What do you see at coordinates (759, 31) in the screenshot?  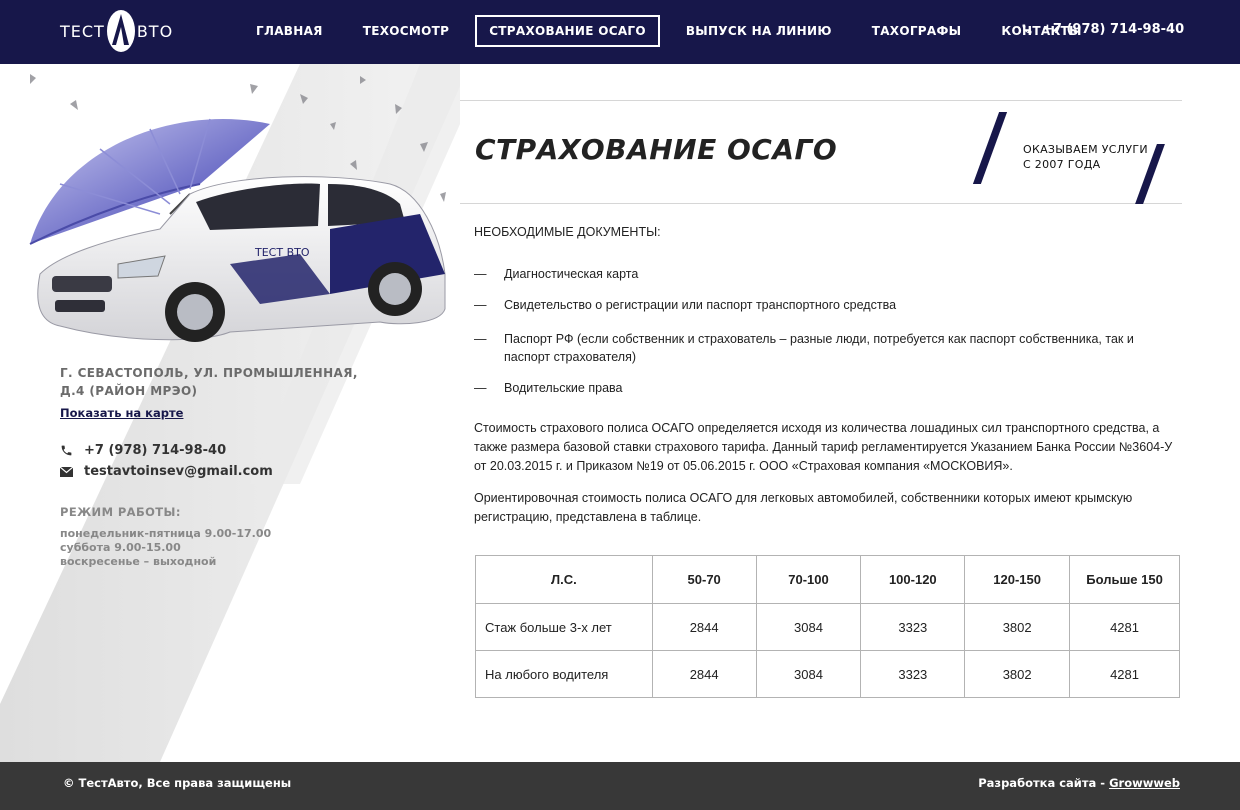 I see `nav-item-line-release: ВЫПУСК НА ЛИНИЮ` at bounding box center [759, 31].